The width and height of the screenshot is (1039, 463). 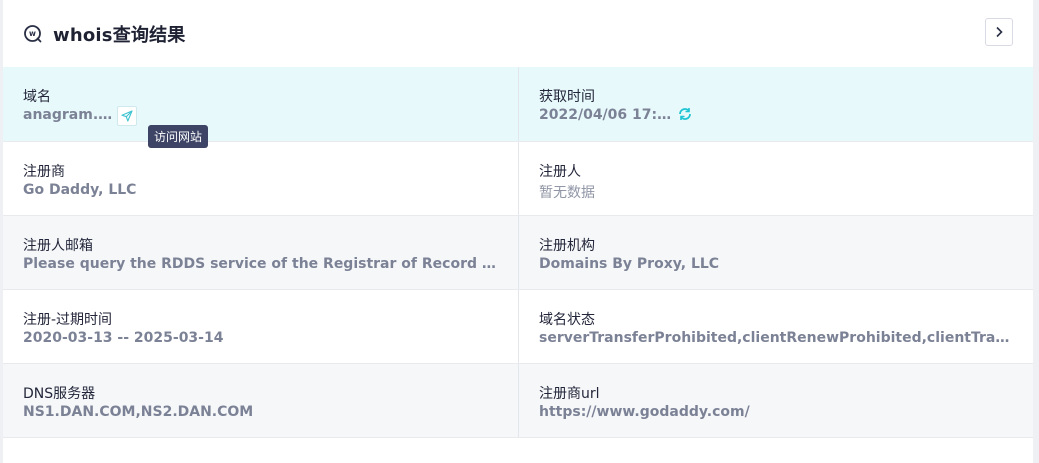 I want to click on send-icon, so click(x=127, y=116).